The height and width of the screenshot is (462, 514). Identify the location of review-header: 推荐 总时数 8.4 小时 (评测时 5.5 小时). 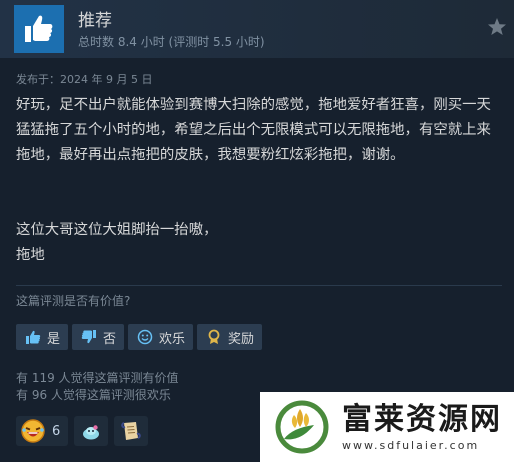
(257, 29).